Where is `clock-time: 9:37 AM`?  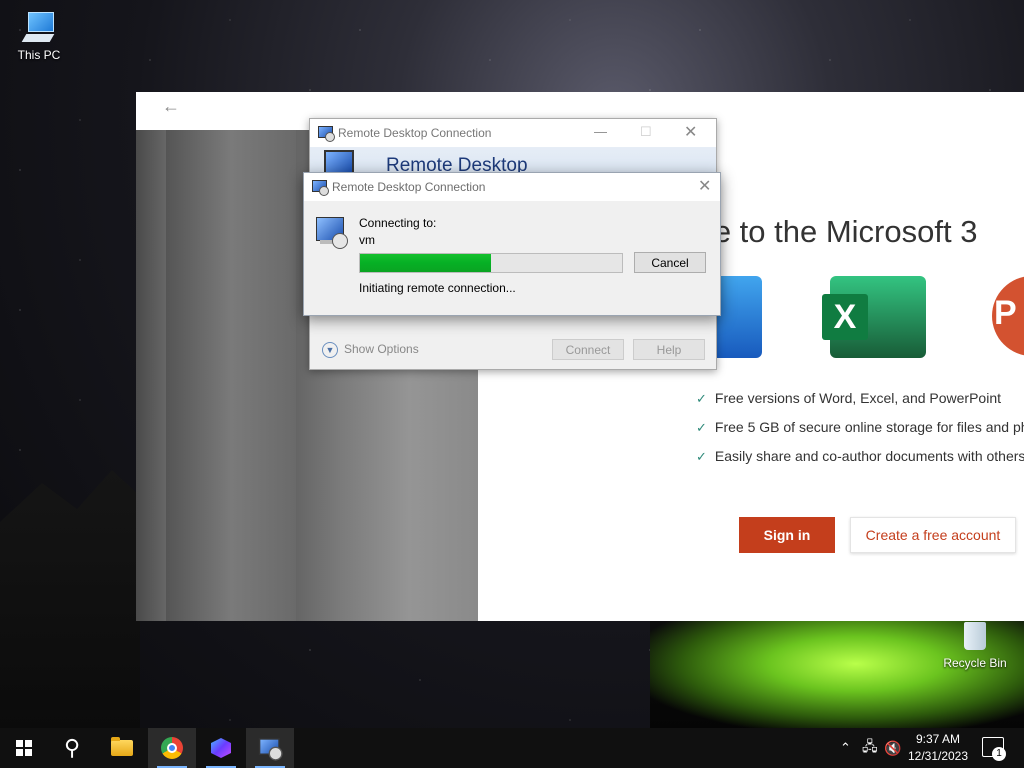 clock-time: 9:37 AM is located at coordinates (938, 739).